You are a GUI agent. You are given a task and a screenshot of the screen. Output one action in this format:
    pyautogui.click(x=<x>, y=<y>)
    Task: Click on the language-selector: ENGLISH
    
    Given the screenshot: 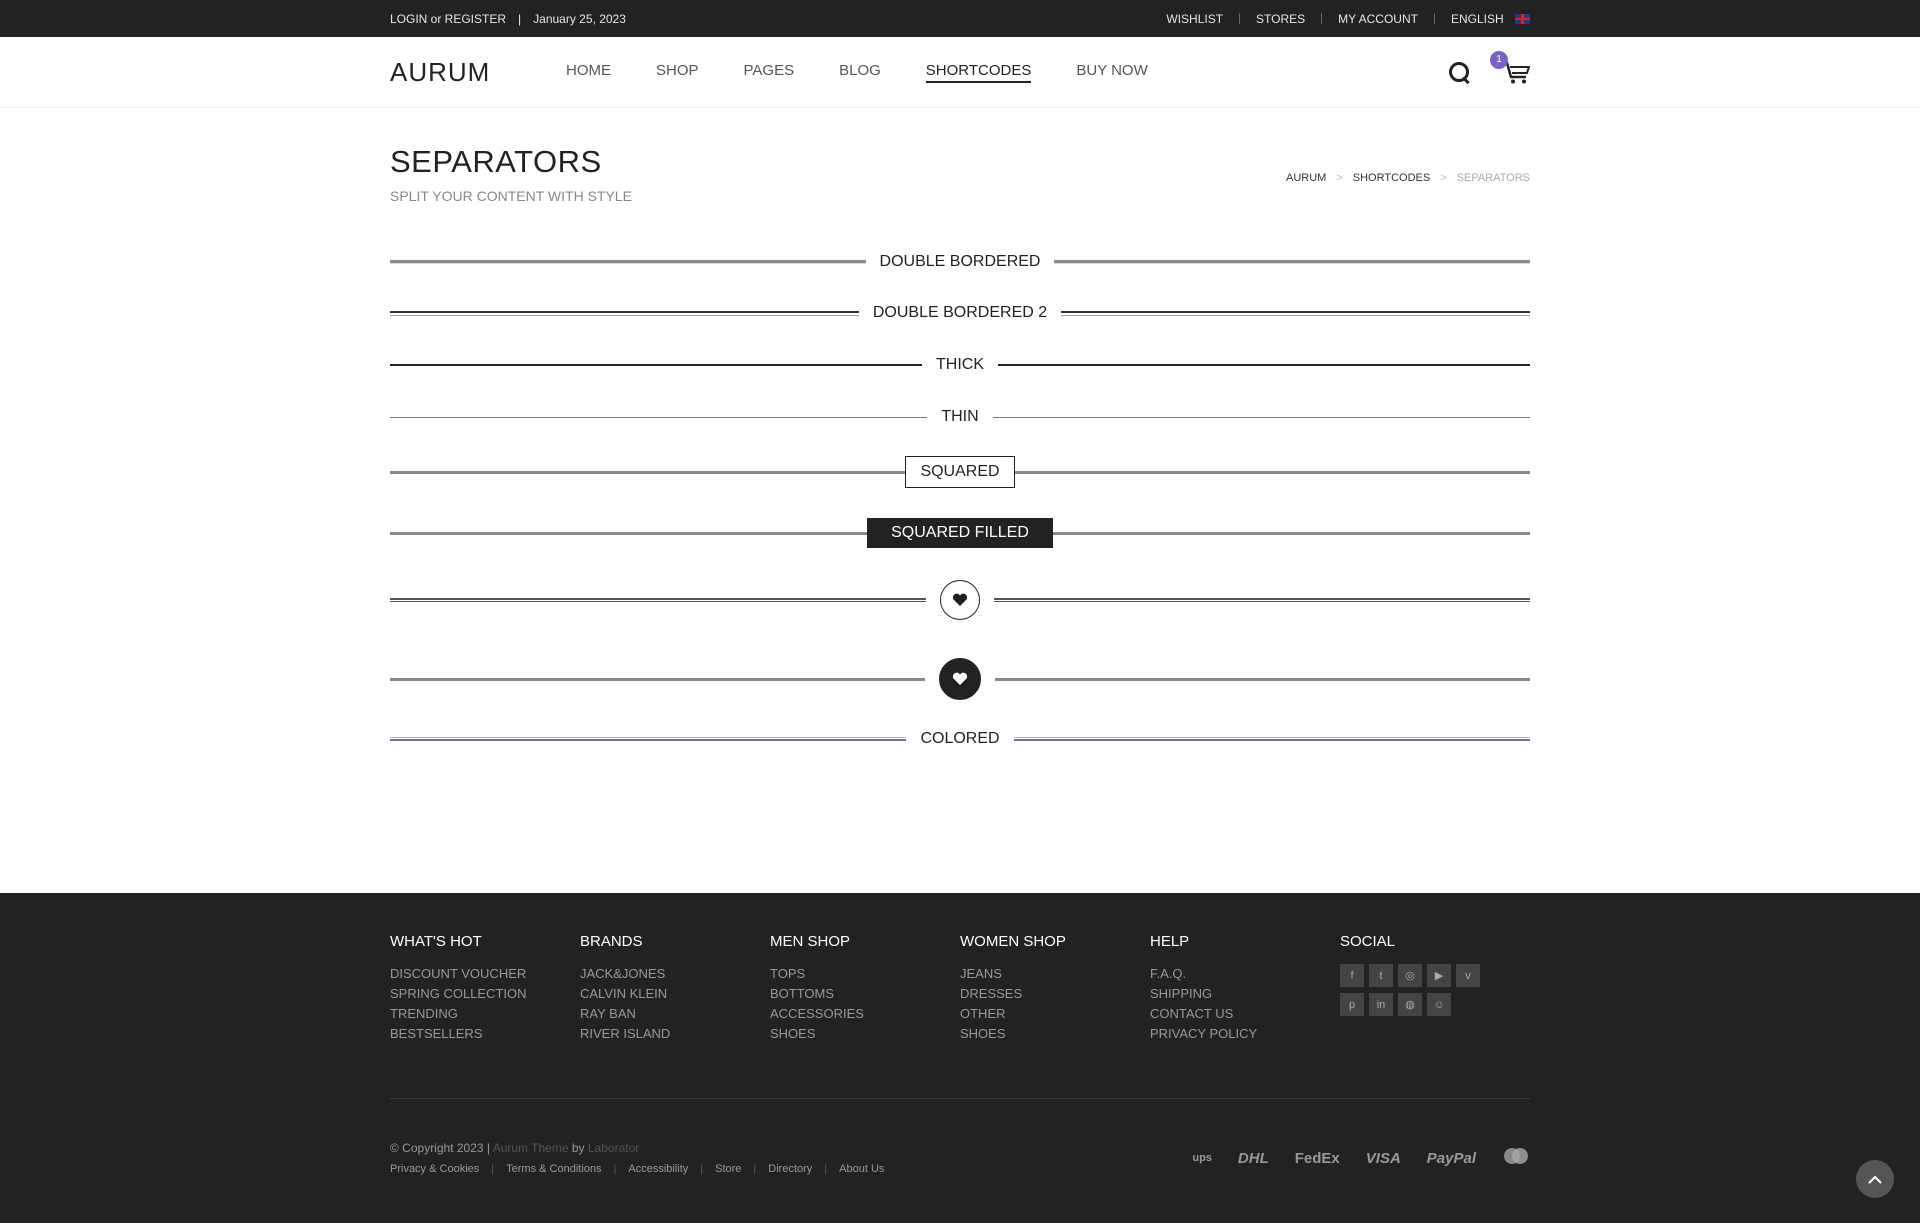 What is the action you would take?
    pyautogui.click(x=1490, y=19)
    